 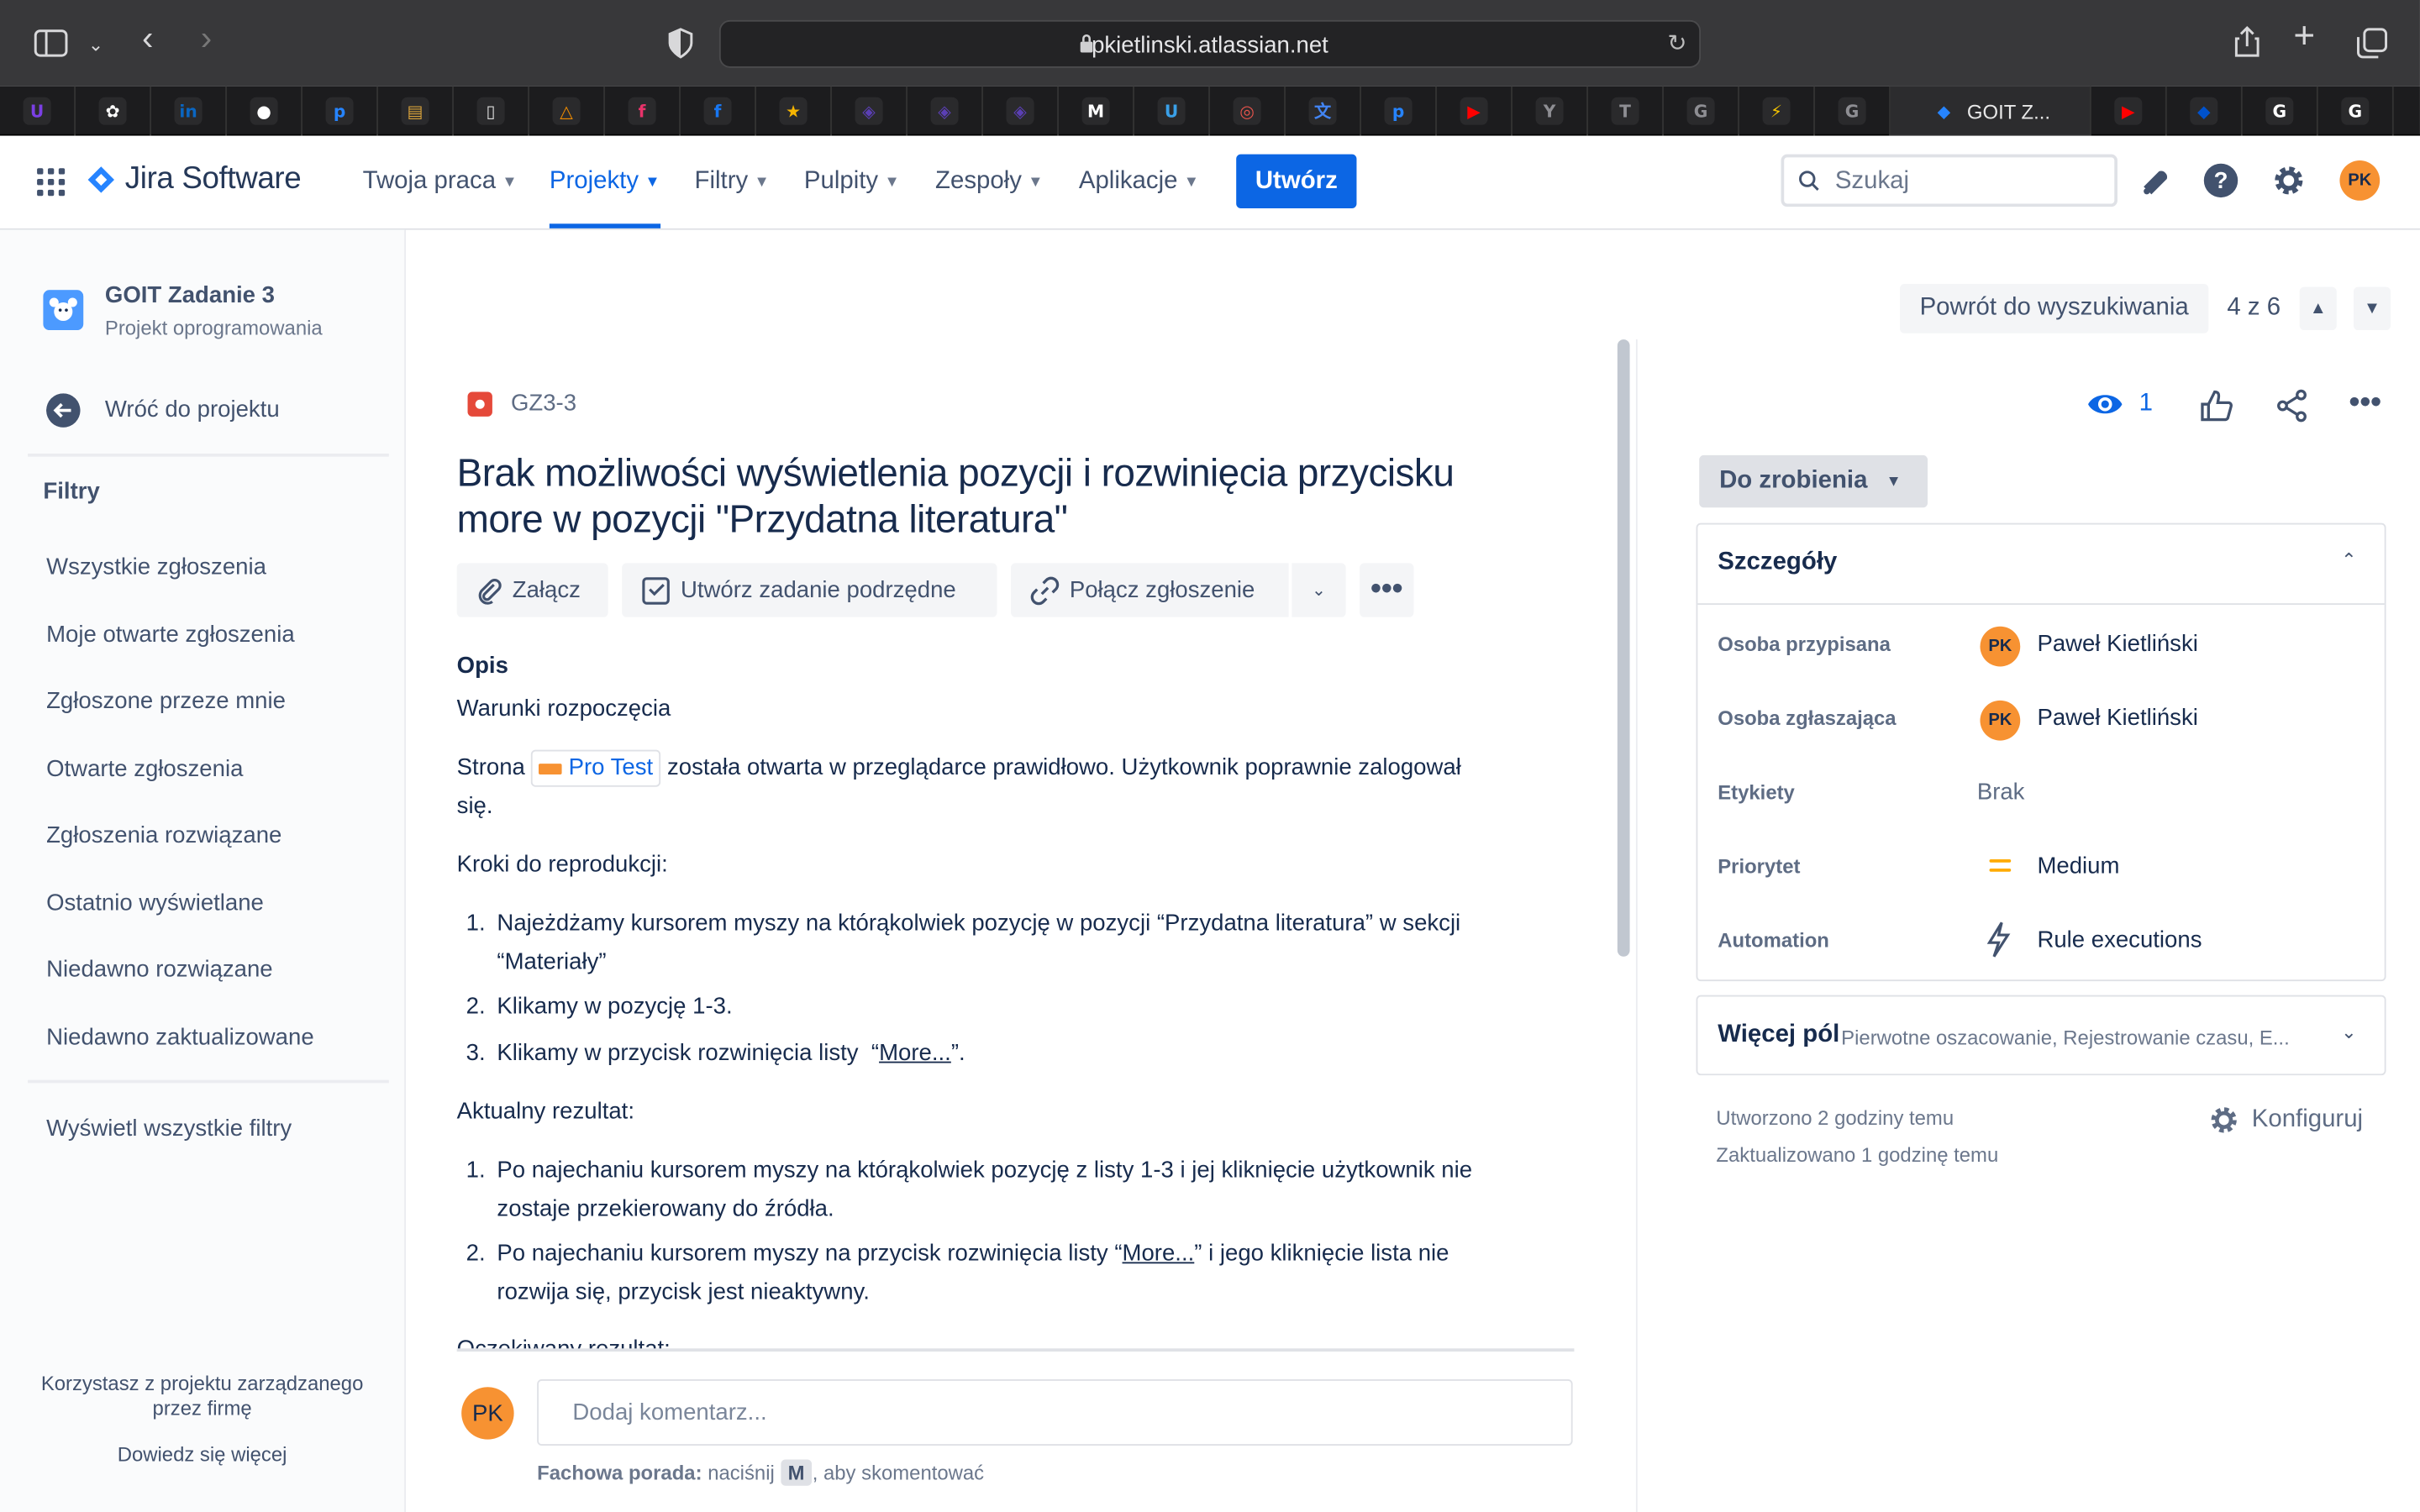 What do you see at coordinates (64, 410) in the screenshot?
I see `arrow-left-icon` at bounding box center [64, 410].